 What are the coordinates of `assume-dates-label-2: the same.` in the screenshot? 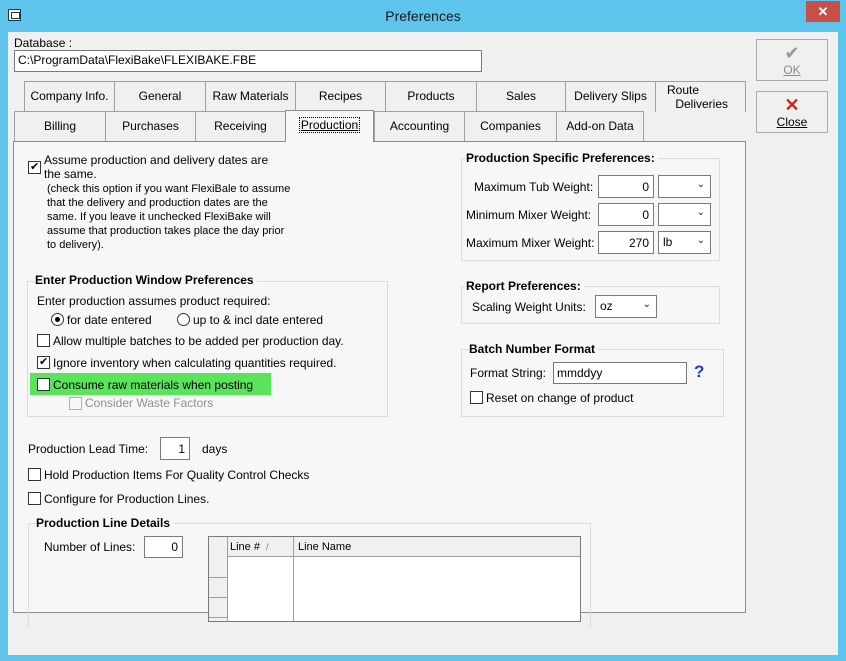 It's located at (70, 174).